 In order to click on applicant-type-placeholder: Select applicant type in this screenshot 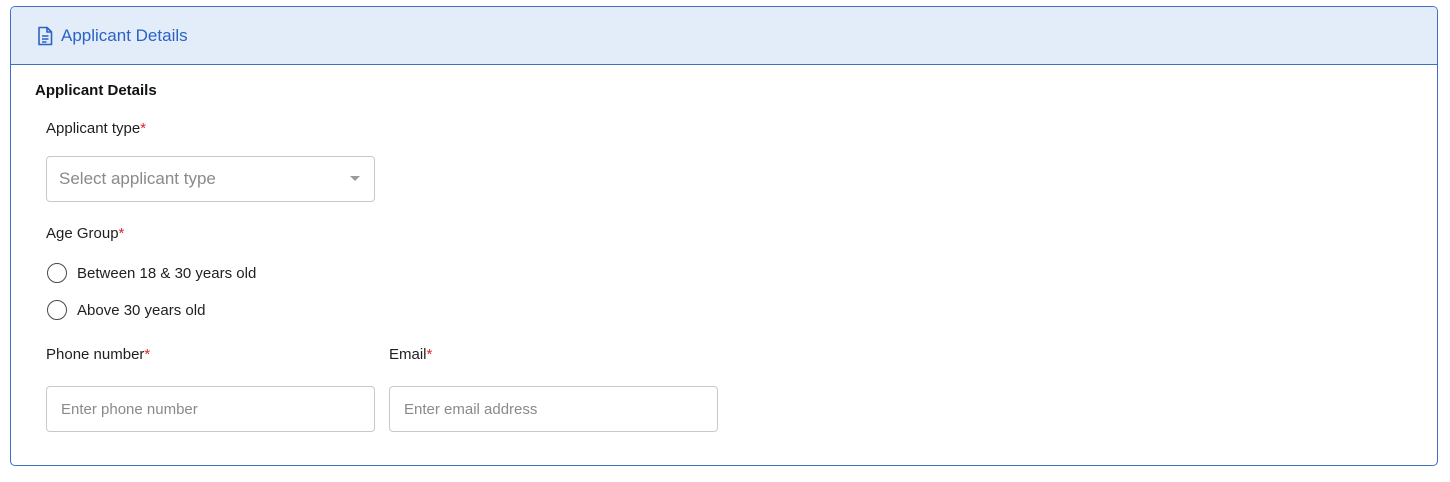, I will do `click(137, 178)`.